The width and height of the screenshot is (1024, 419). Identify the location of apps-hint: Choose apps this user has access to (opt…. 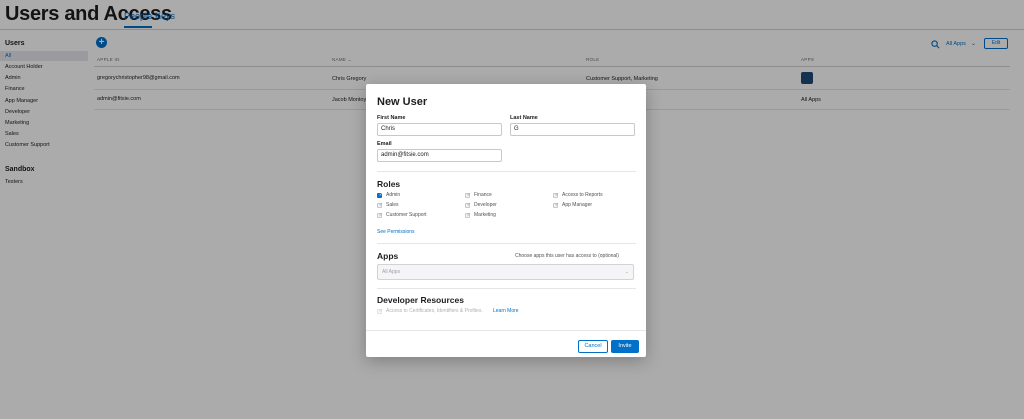
(567, 256).